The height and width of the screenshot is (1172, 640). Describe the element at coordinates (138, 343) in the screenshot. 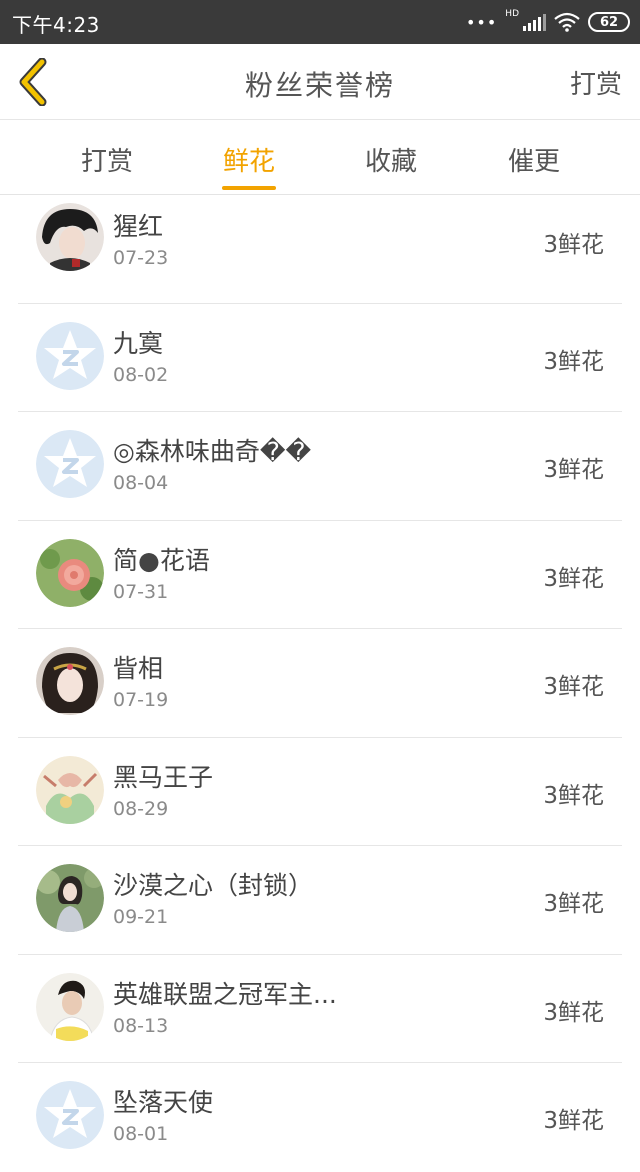

I see `fan-name: 九寞` at that location.